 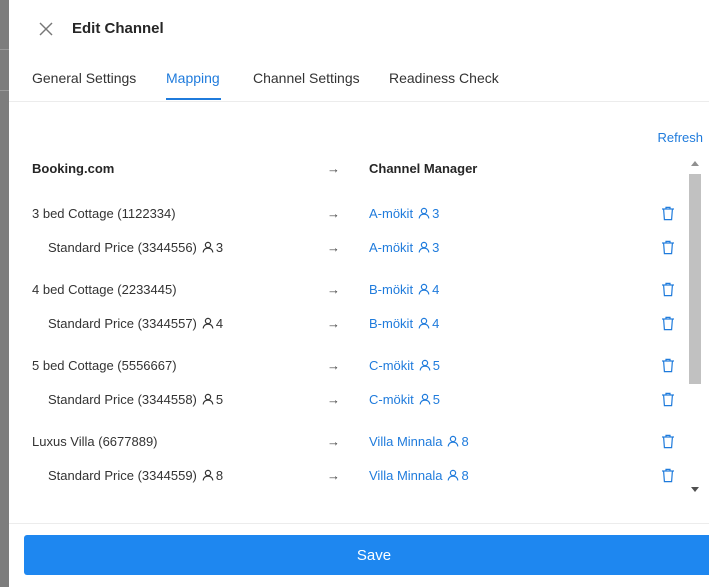 I want to click on room-type-source: Luxus Villa (6677889), so click(x=95, y=441).